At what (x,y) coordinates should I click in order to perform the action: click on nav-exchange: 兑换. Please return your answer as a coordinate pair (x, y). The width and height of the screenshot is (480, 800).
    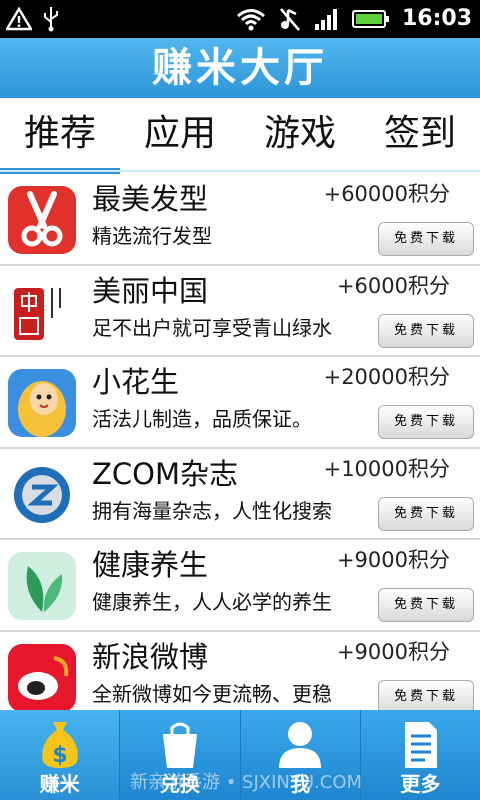
    Looking at the image, I should click on (180, 755).